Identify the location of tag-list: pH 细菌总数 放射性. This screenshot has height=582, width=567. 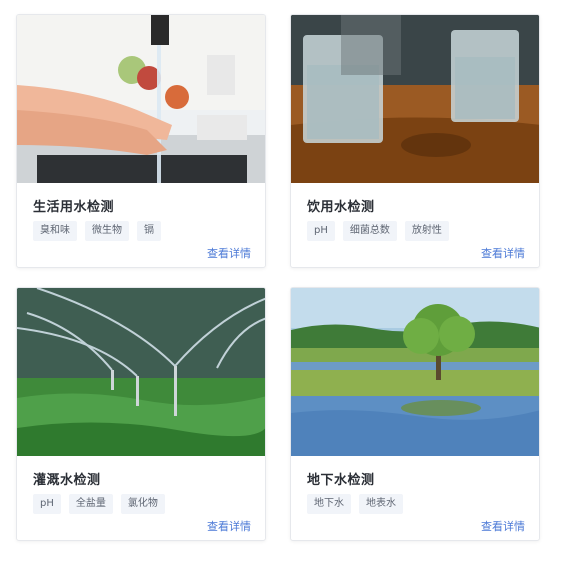
(378, 231).